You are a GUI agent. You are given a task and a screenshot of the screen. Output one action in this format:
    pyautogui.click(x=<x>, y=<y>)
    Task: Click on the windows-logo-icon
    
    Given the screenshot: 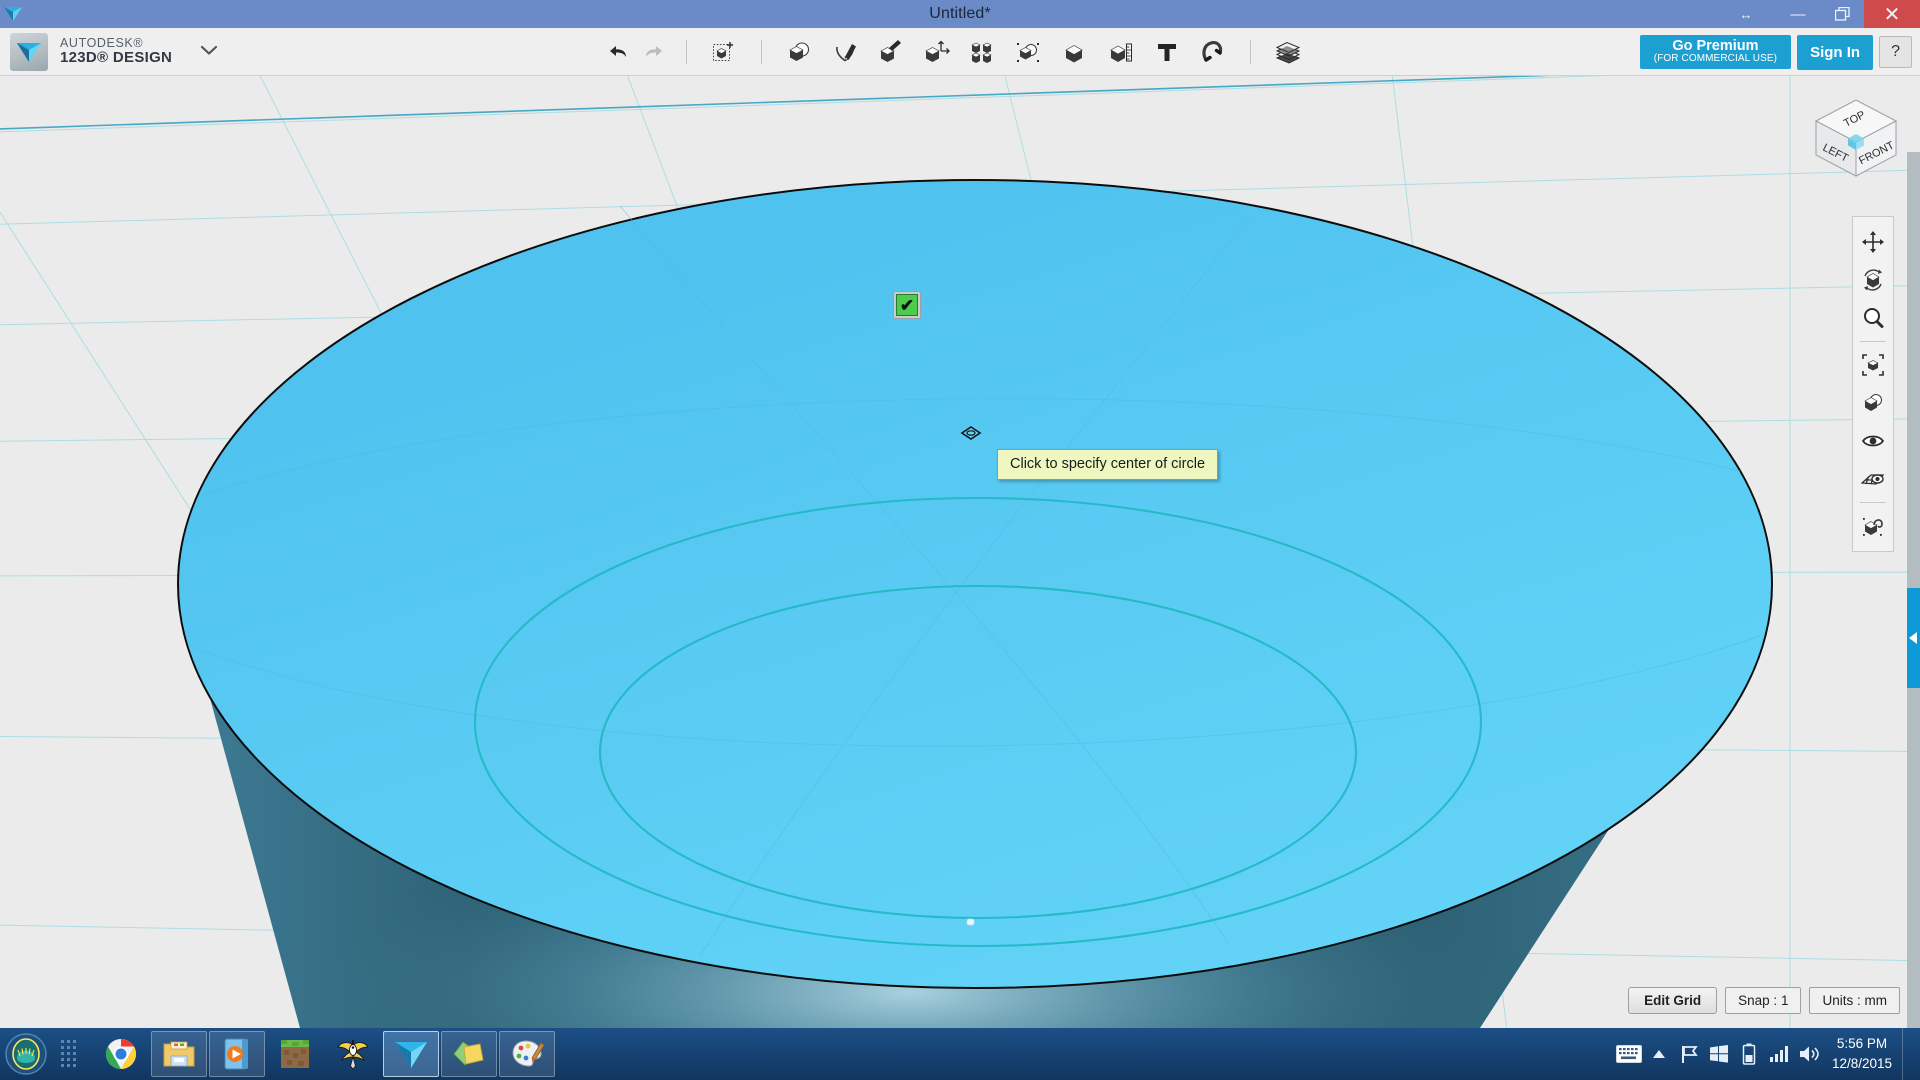 What is the action you would take?
    pyautogui.click(x=1719, y=1054)
    